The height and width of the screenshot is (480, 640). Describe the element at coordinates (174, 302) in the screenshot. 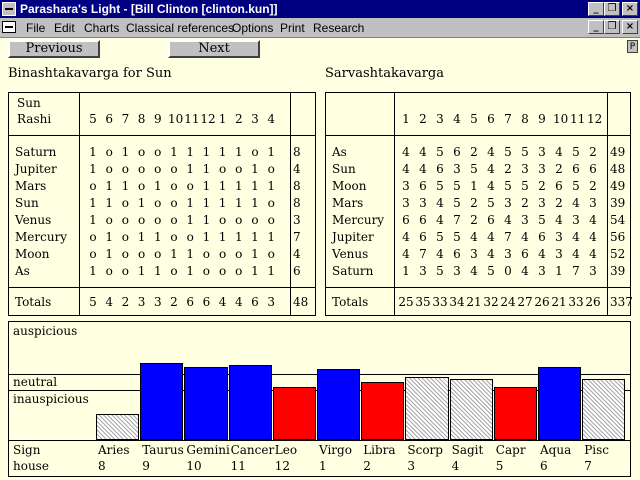

I see `bav-total-cell: 2` at that location.